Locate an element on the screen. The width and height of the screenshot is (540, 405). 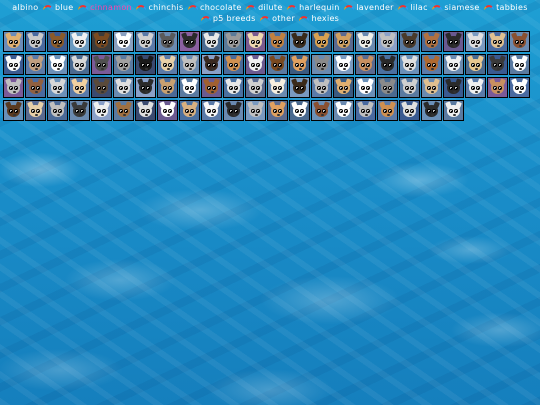
nav-item: siamese is located at coordinates (455, 7).